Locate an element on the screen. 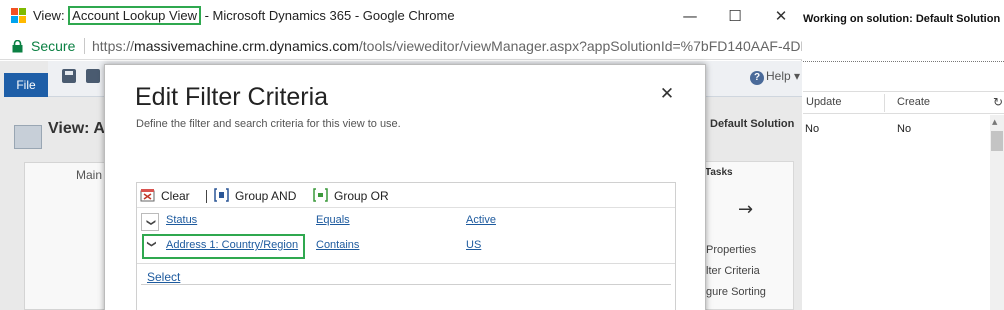 The width and height of the screenshot is (1004, 310). filter-row: ❯ Address 1: Country/Region Contains US is located at coordinates (406, 246).